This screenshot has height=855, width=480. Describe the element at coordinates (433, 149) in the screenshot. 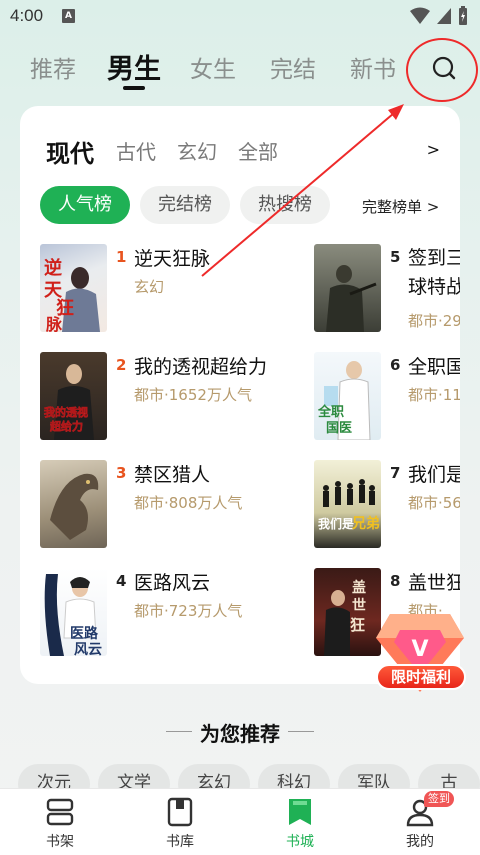

I see `genre-more-arrow: >` at that location.